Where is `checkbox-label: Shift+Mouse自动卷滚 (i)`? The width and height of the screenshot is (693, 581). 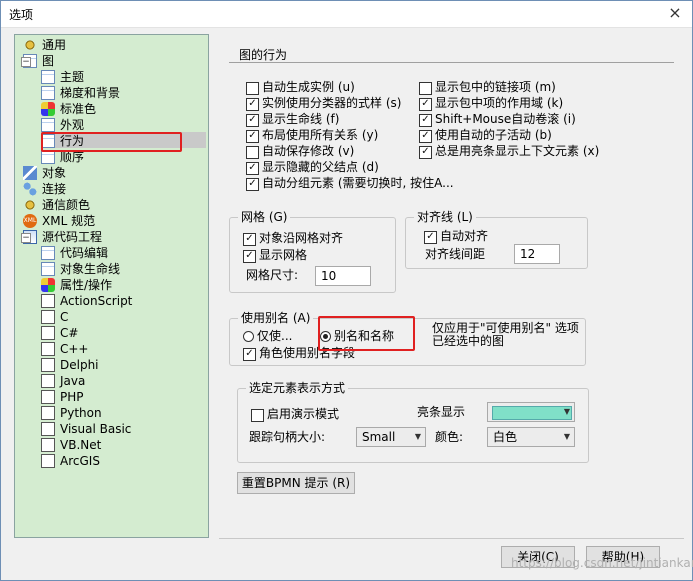
checkbox-label: Shift+Mouse自动卷滚 (i) is located at coordinates (505, 119).